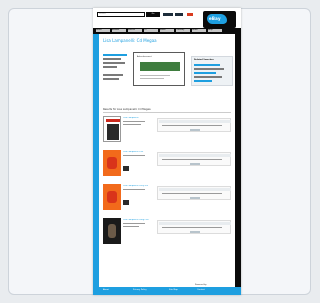 The width and height of the screenshot is (320, 303). What do you see at coordinates (215, 18) in the screenshot?
I see `logo-text: eBay` at bounding box center [215, 18].